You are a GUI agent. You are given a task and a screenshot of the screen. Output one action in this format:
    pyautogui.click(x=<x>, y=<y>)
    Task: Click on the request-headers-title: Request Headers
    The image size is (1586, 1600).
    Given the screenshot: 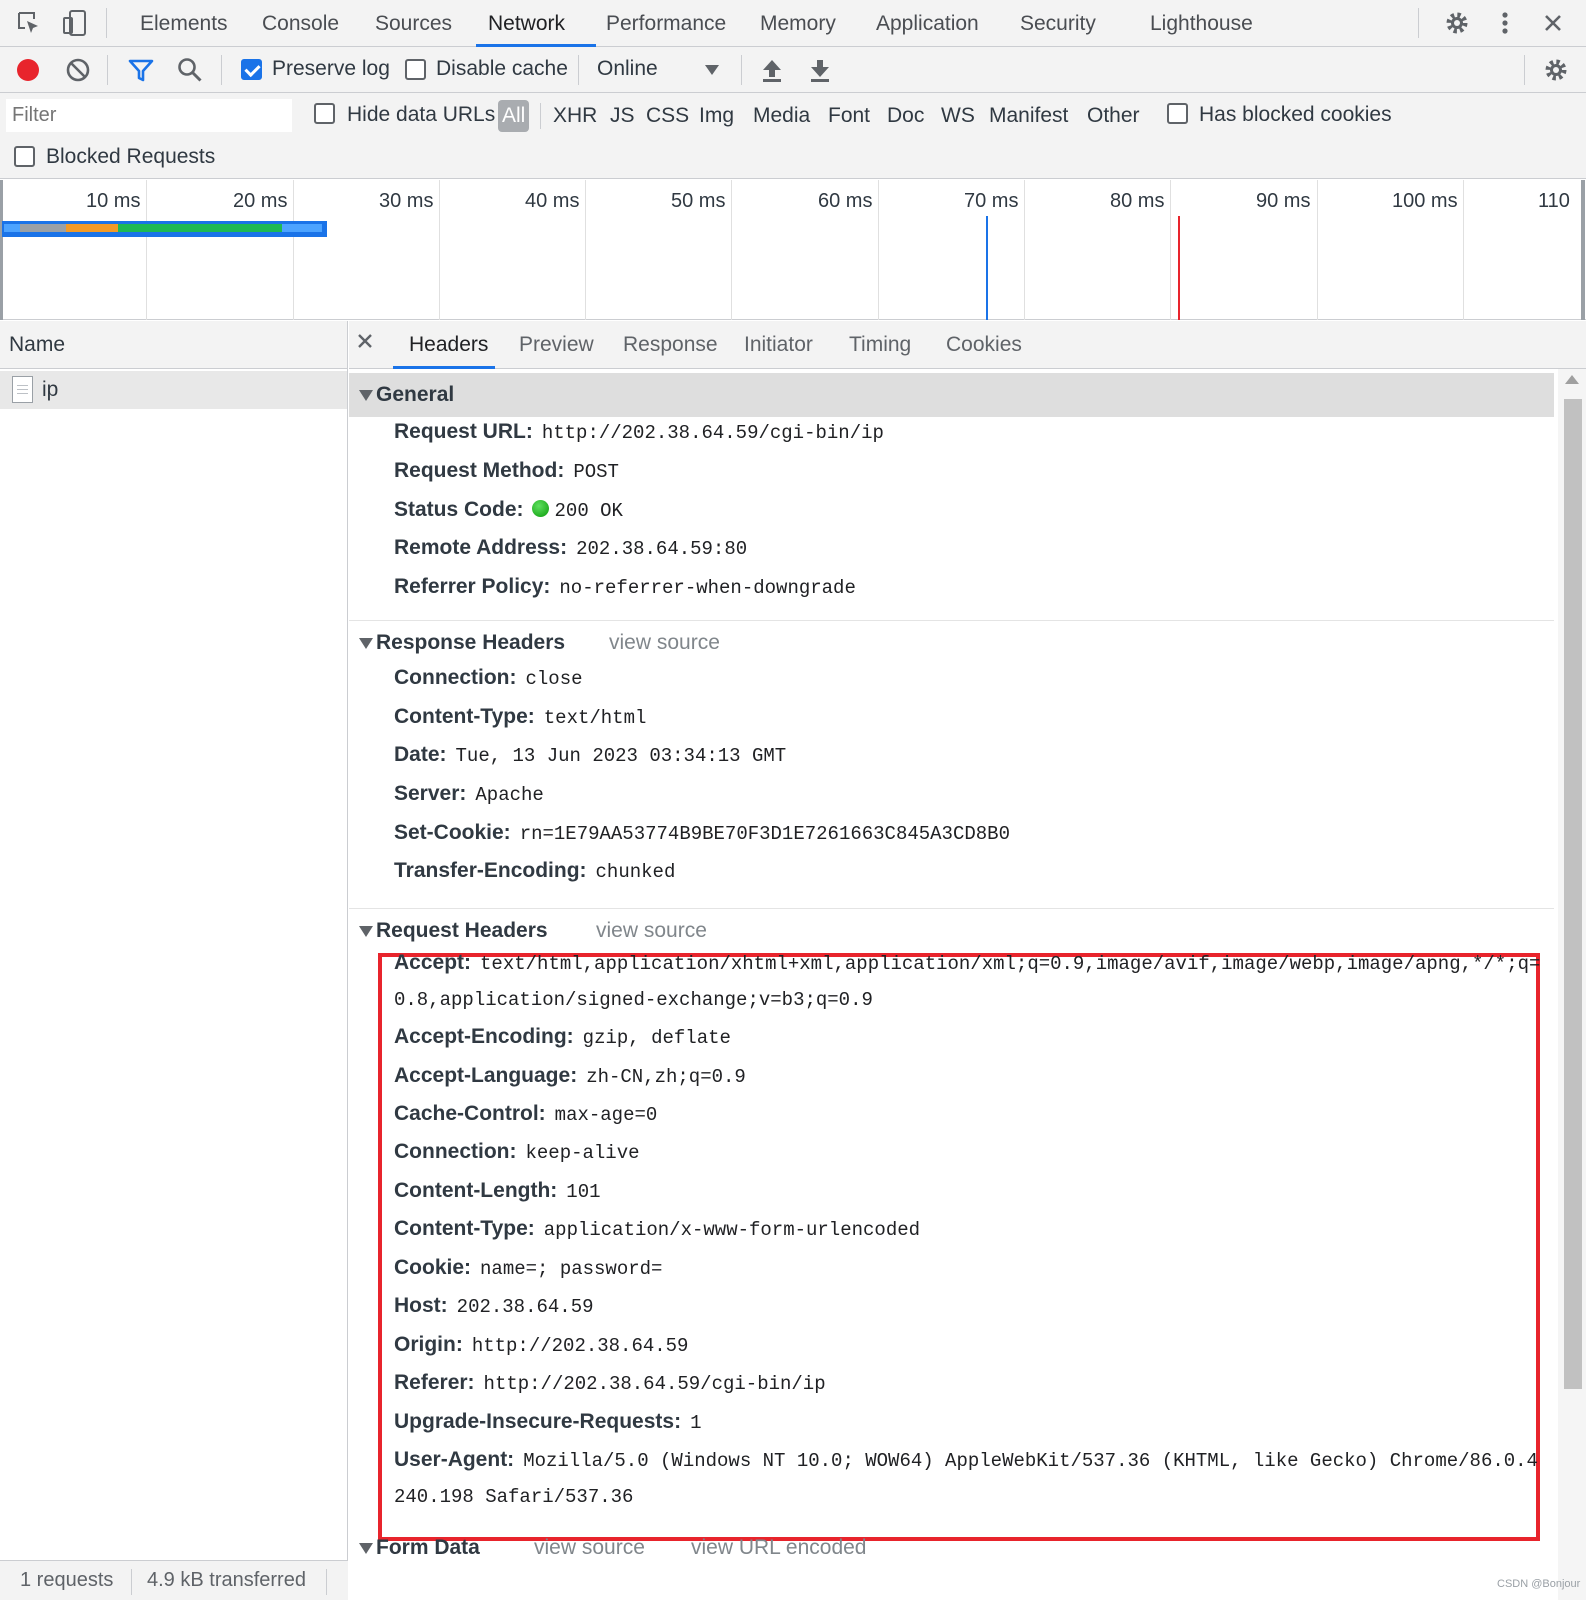 What is the action you would take?
    pyautogui.click(x=462, y=930)
    